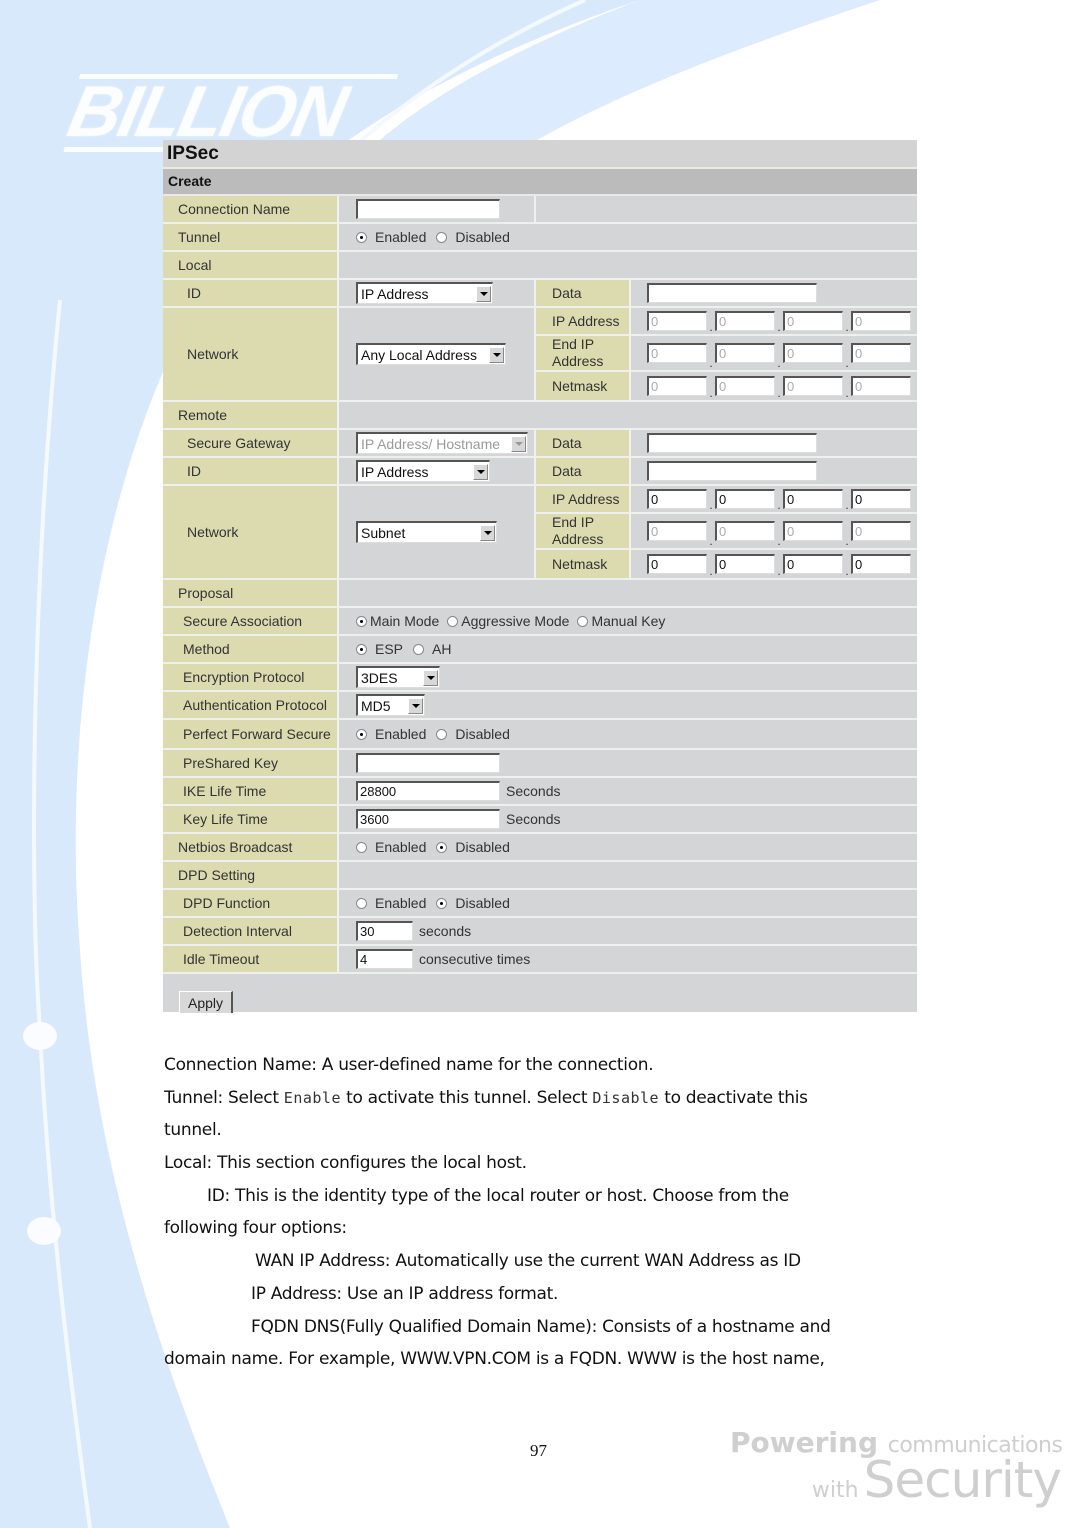 The image size is (1080, 1528). Describe the element at coordinates (251, 959) in the screenshot. I see `idle-timeout-label: Idle Timeout` at that location.